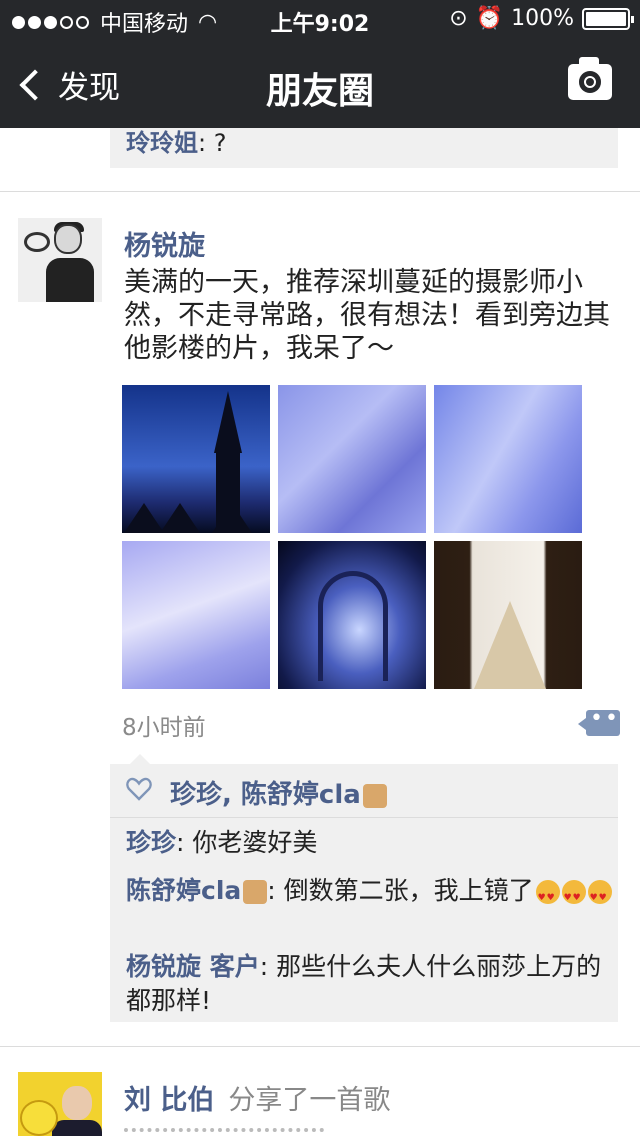  Describe the element at coordinates (278, 792) in the screenshot. I see `likes-names: 珍珍, 陈舒婷cla` at that location.